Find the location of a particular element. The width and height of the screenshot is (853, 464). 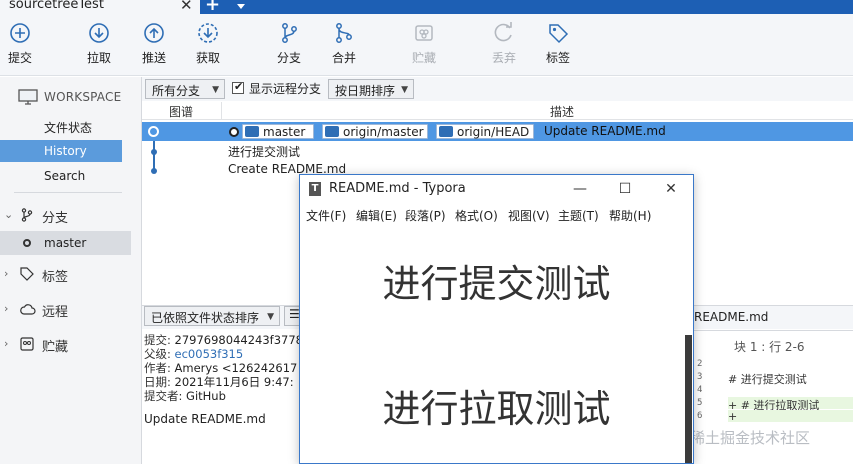

commit-full-message: Update README.md is located at coordinates (205, 419).